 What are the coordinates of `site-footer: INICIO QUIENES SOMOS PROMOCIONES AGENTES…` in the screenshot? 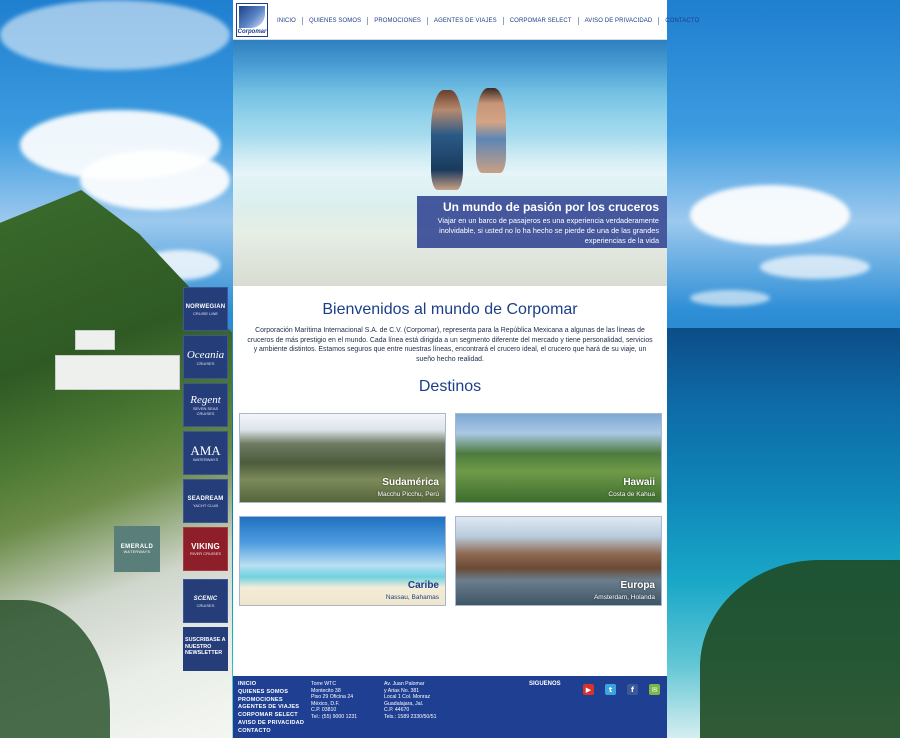 It's located at (450, 707).